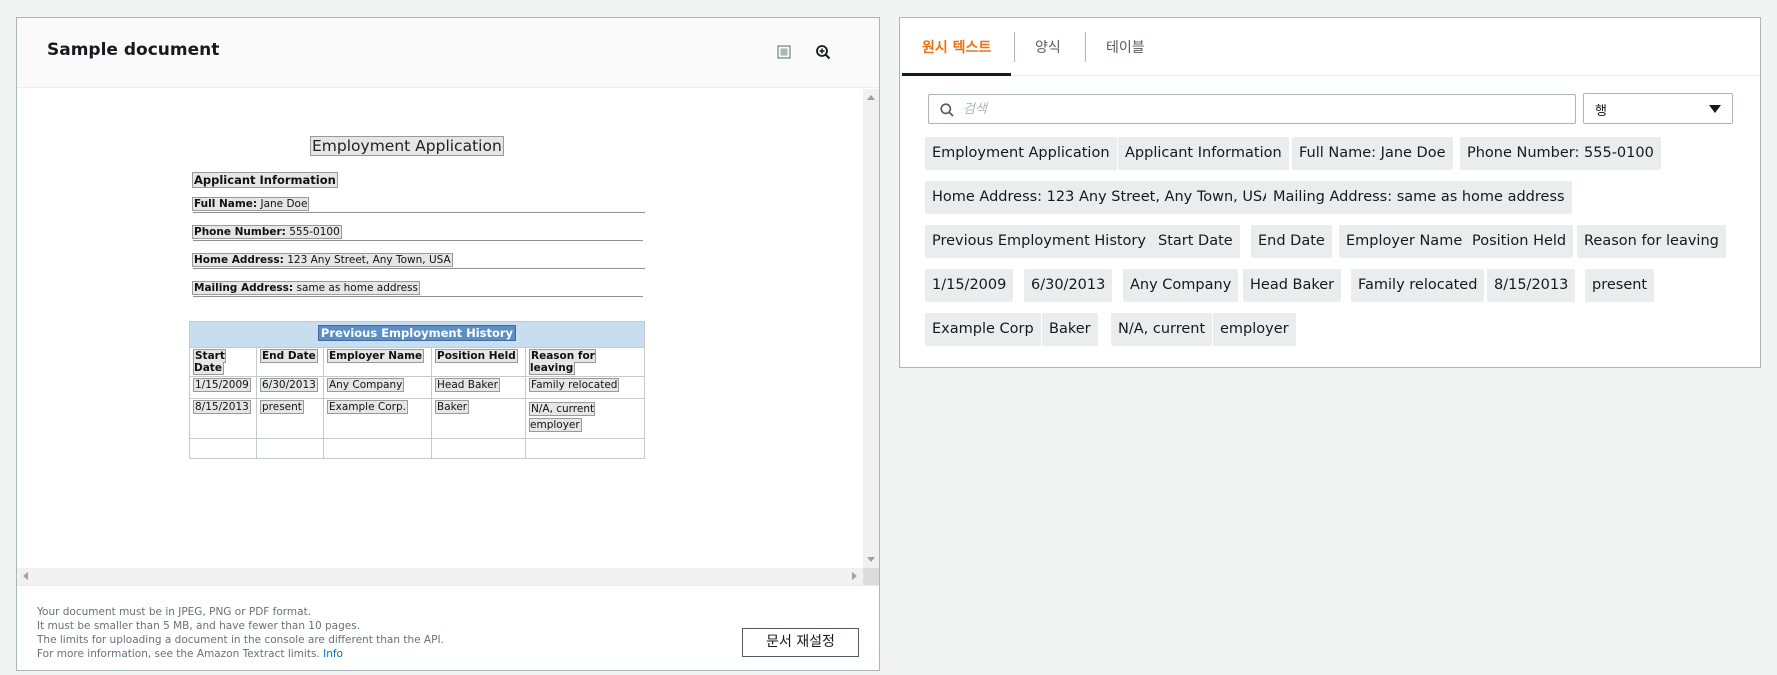 The image size is (1777, 675). Describe the element at coordinates (1419, 197) in the screenshot. I see `text-chip: Mailing Address: same as home address` at that location.